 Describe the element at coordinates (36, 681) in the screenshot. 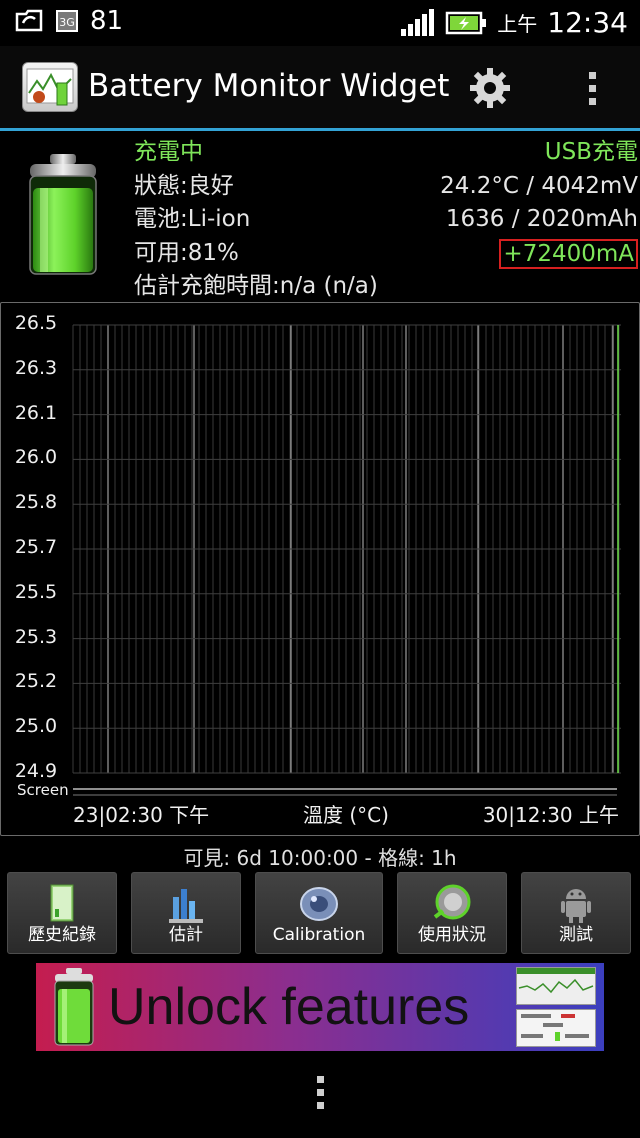

I see `y-tick-label: 25.2` at that location.